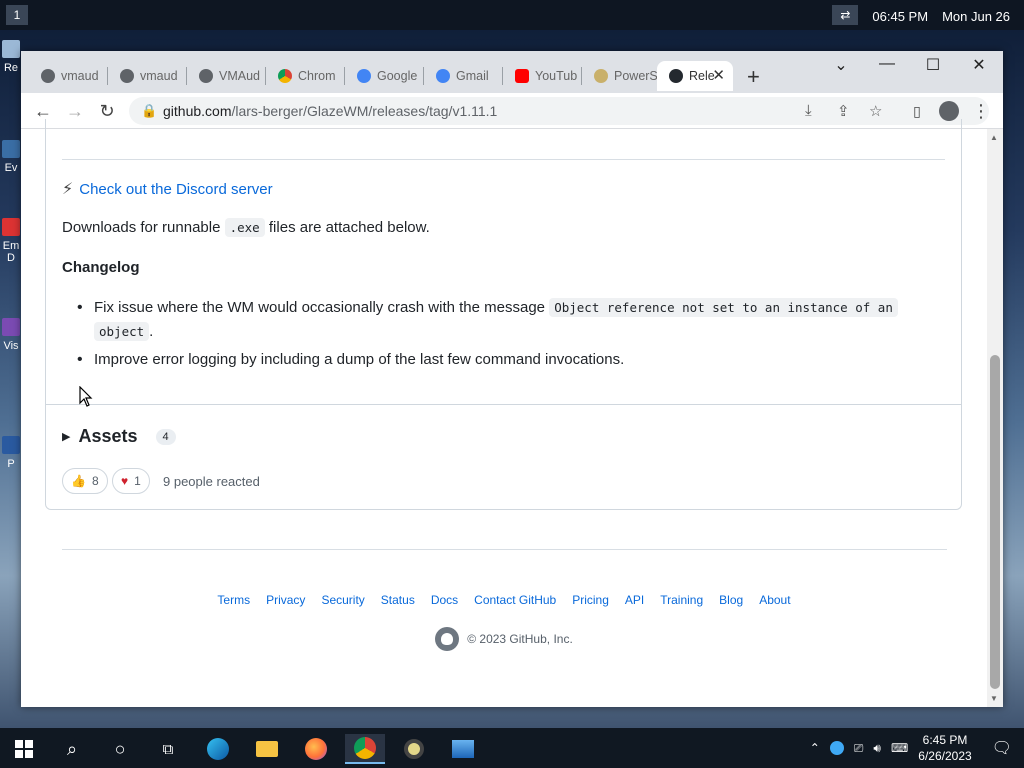  Describe the element at coordinates (168, 749) in the screenshot. I see `task-view-icon: ⧉` at that location.